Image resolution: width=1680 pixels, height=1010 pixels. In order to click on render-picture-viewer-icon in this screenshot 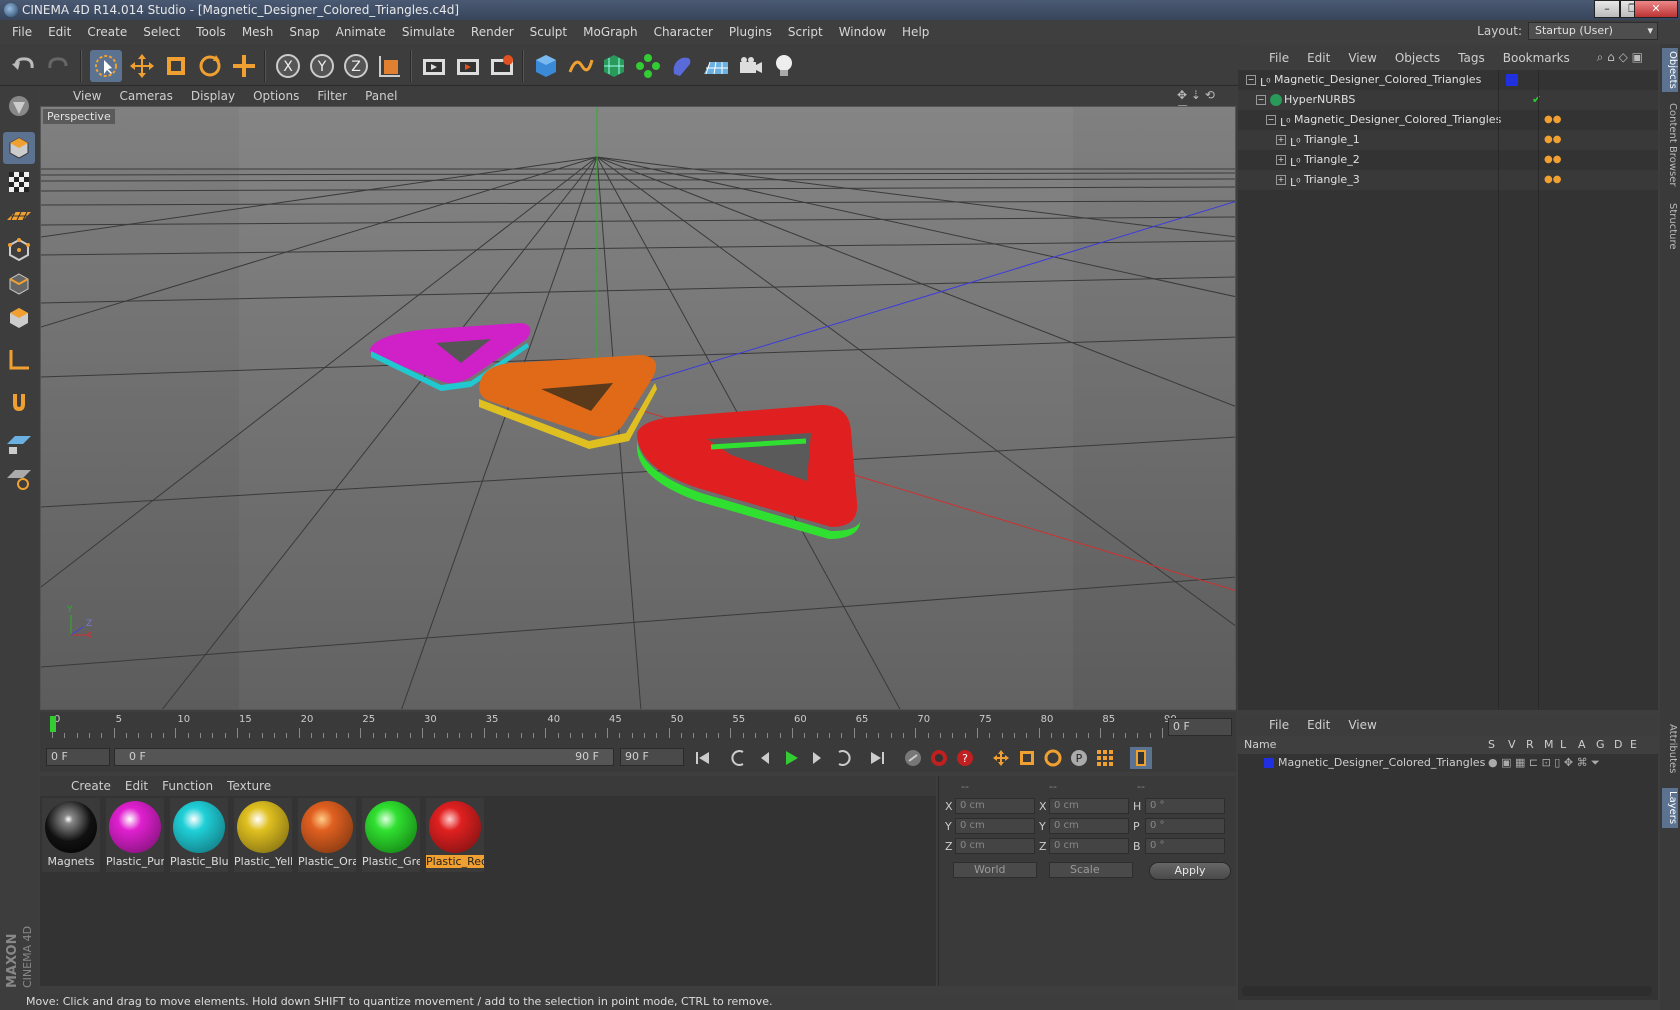, I will do `click(468, 66)`.